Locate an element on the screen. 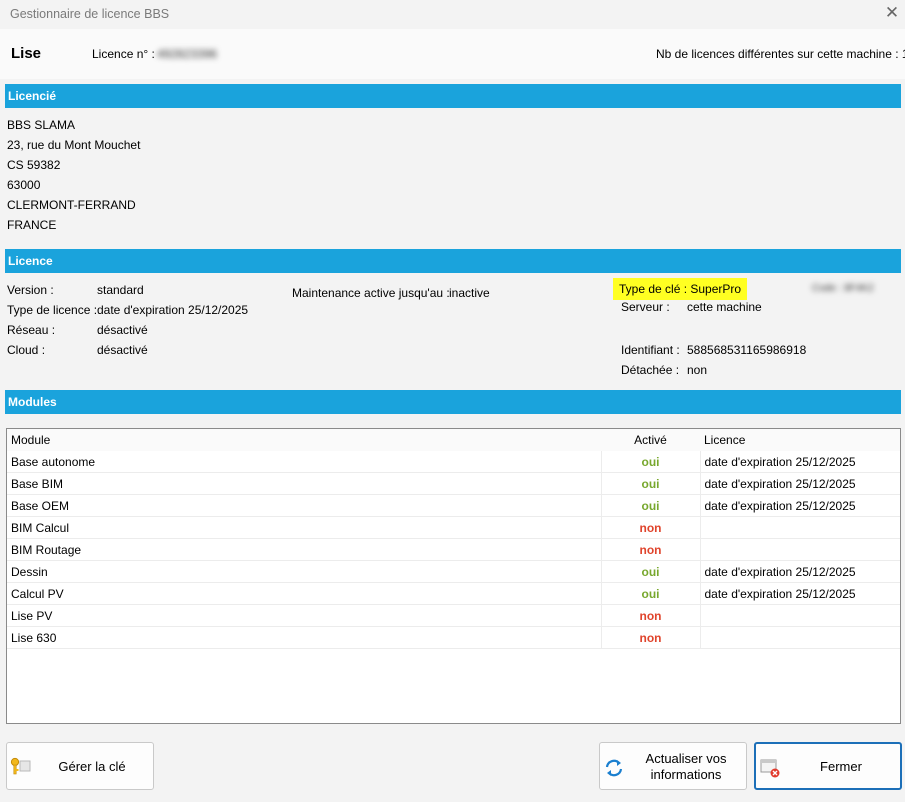  licencie-heading: Licencié is located at coordinates (32, 96).